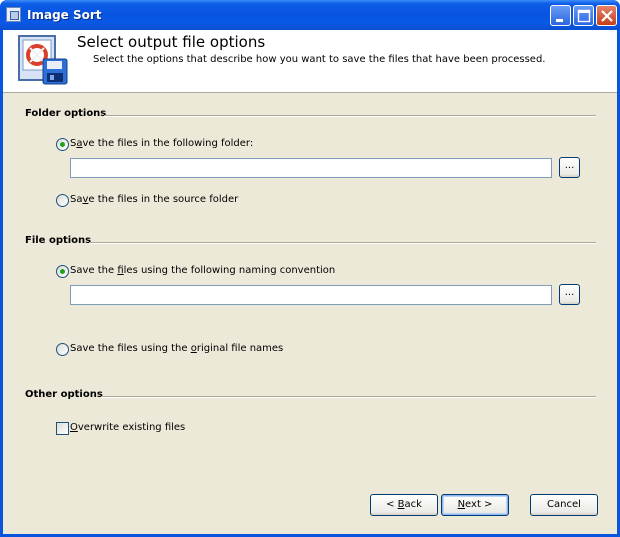  What do you see at coordinates (311, 168) in the screenshot?
I see `output-folder-input` at bounding box center [311, 168].